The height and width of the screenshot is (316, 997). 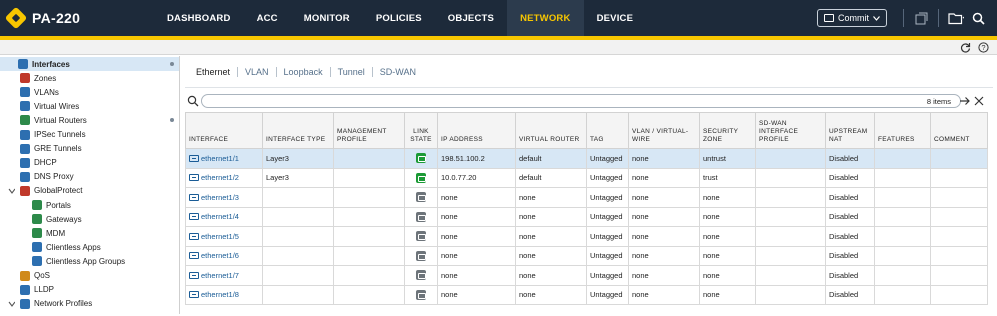 What do you see at coordinates (727, 177) in the screenshot?
I see `cell-zone: trust` at bounding box center [727, 177].